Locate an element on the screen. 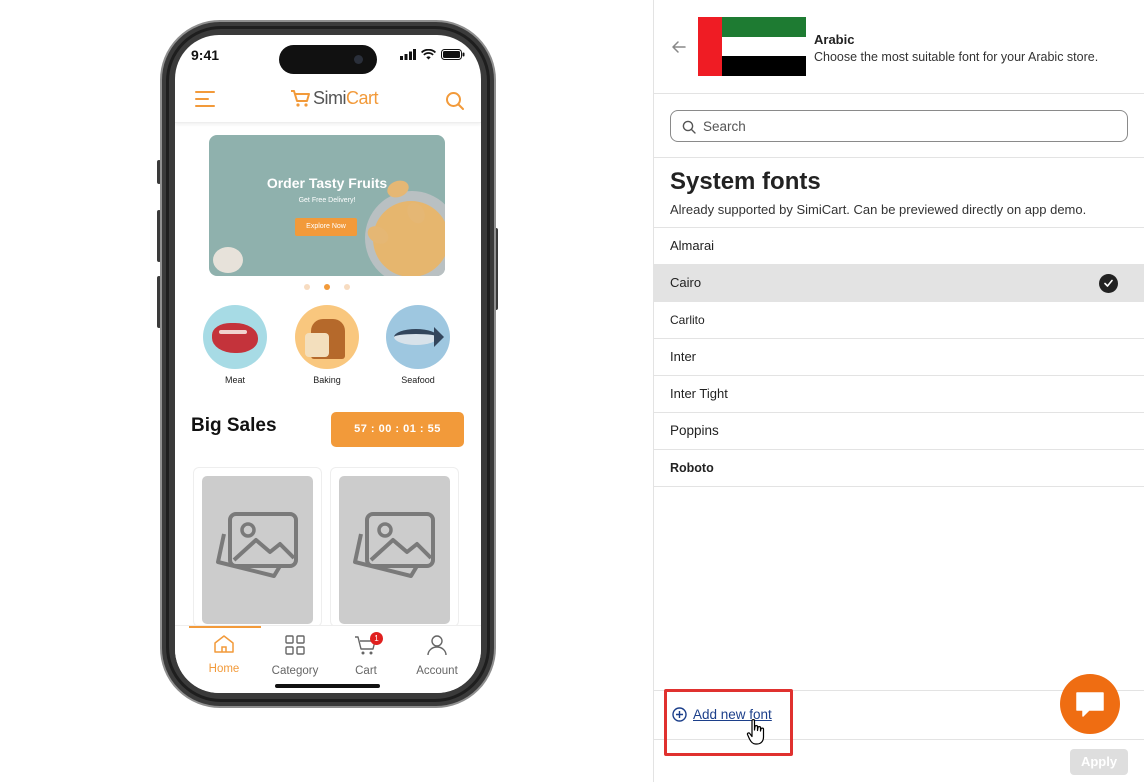 The image size is (1144, 782). chat-bubble-icon is located at coordinates (1090, 704).